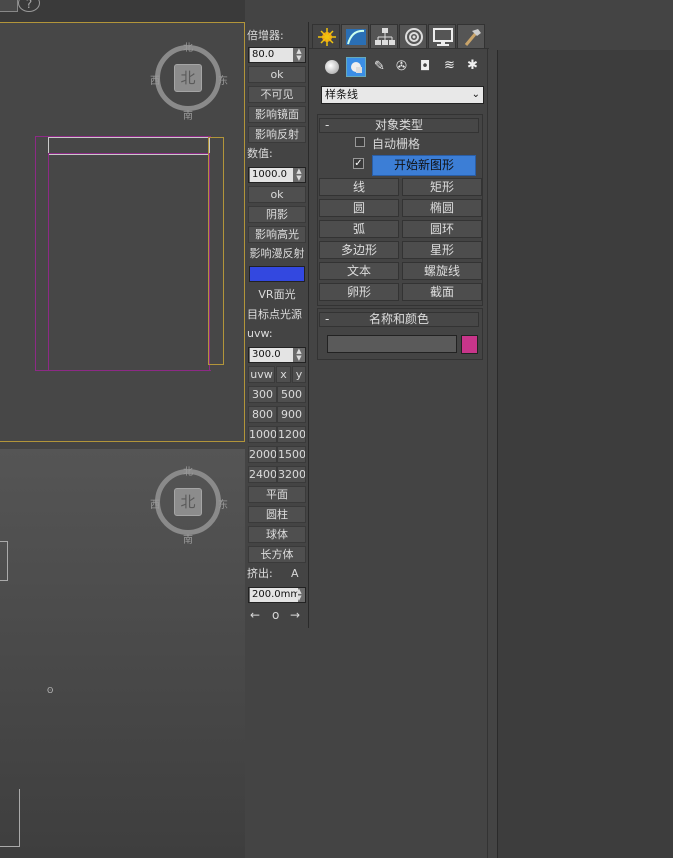  Describe the element at coordinates (401, 66) in the screenshot. I see `cameras-icon: ✇` at that location.